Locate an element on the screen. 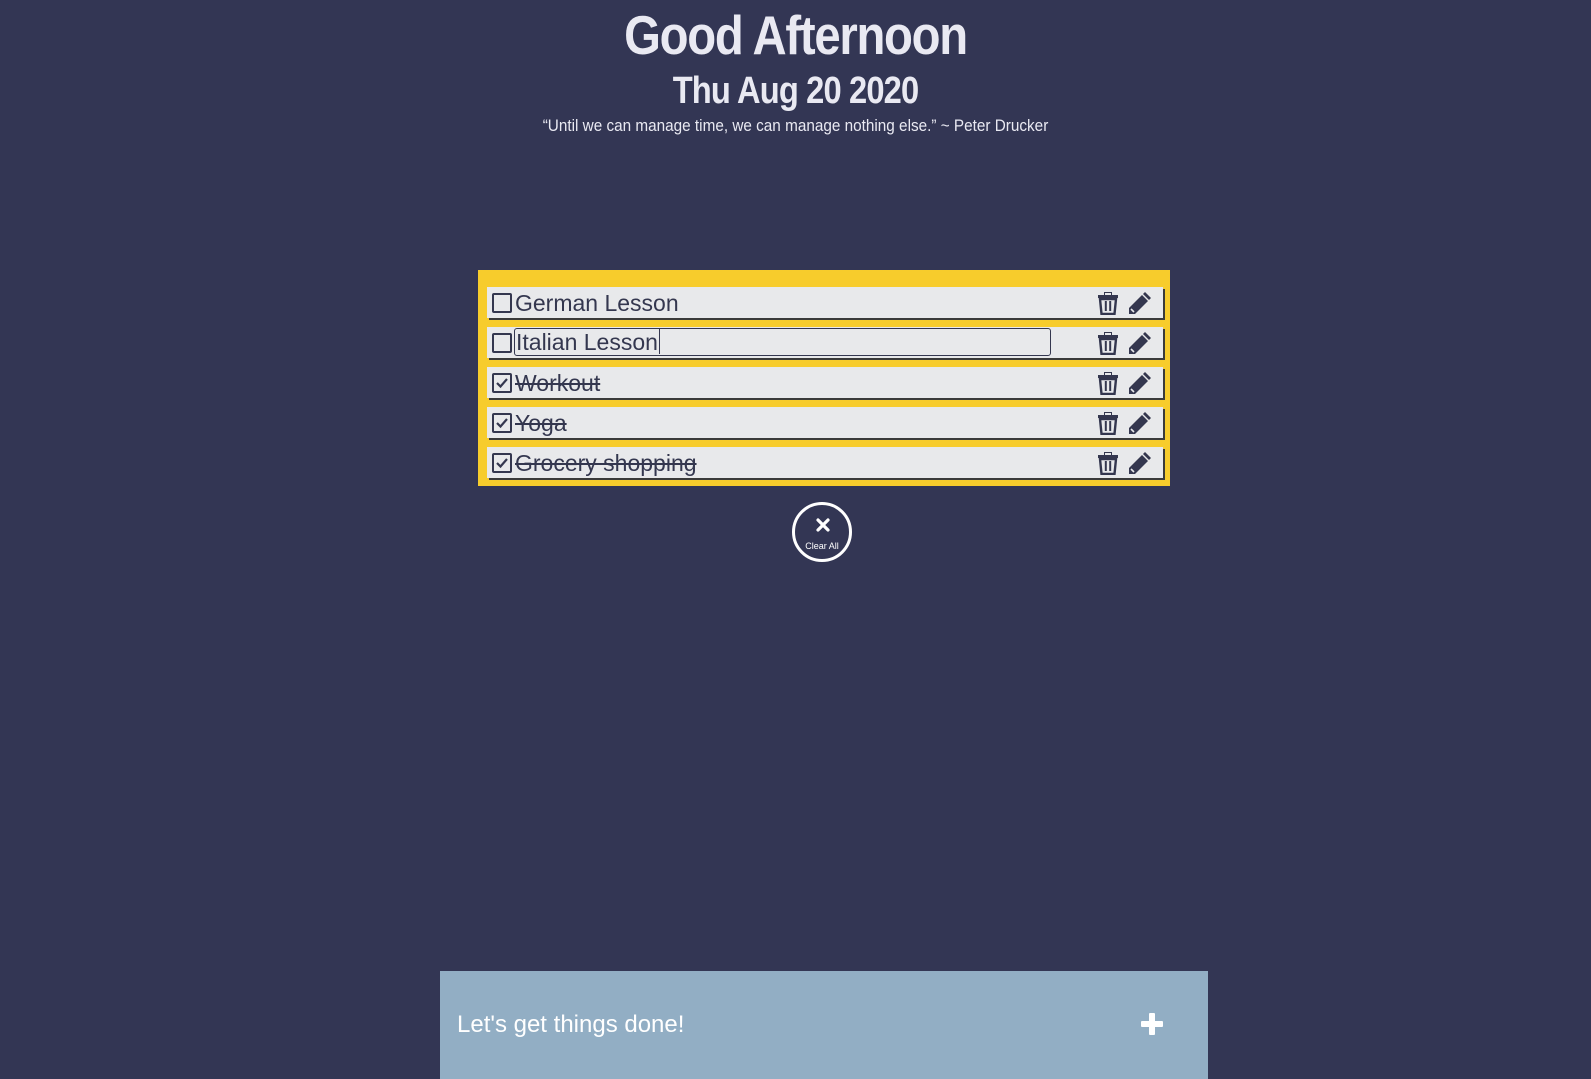  plus-icon is located at coordinates (1152, 1024).